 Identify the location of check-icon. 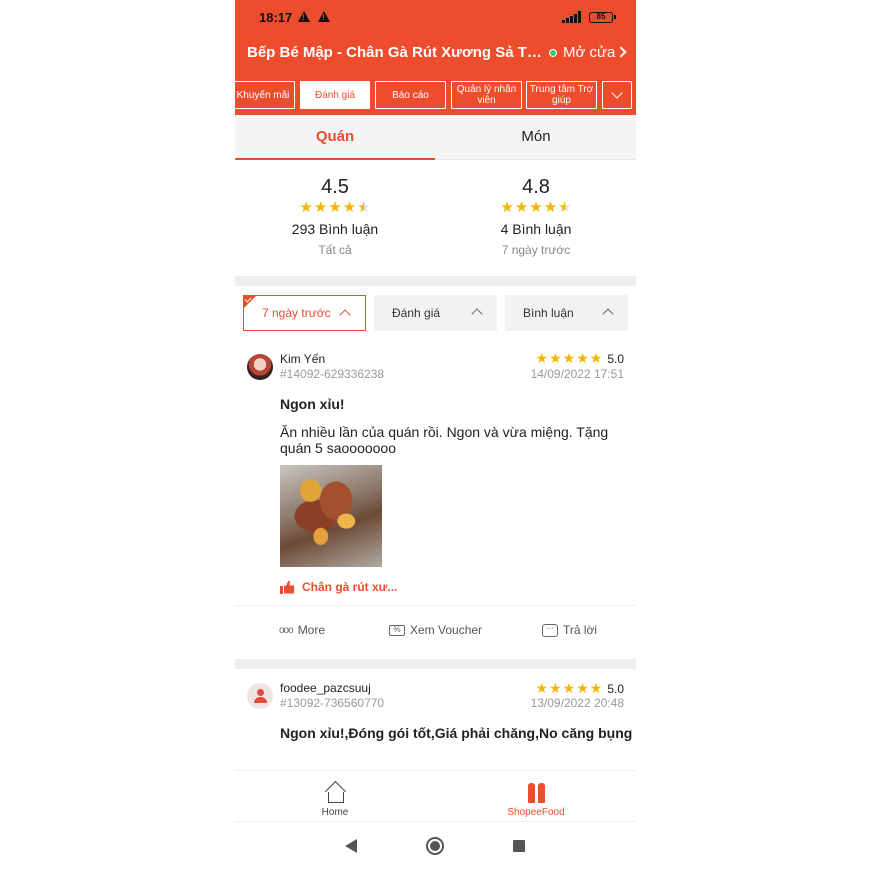
(250, 302).